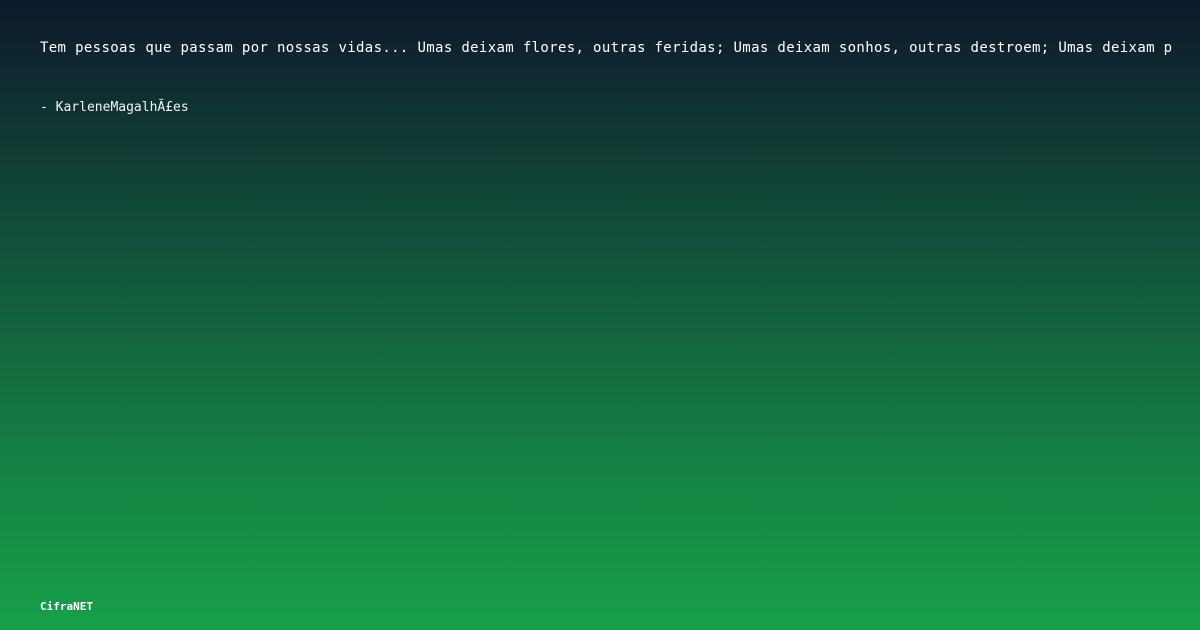  What do you see at coordinates (114, 107) in the screenshot?
I see `quote-author: - KarleneMagalhÃ£es` at bounding box center [114, 107].